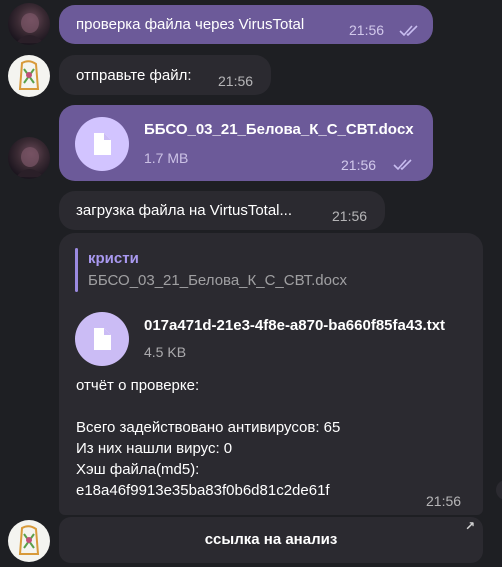  I want to click on file-size: 4.5 KB, so click(165, 352).